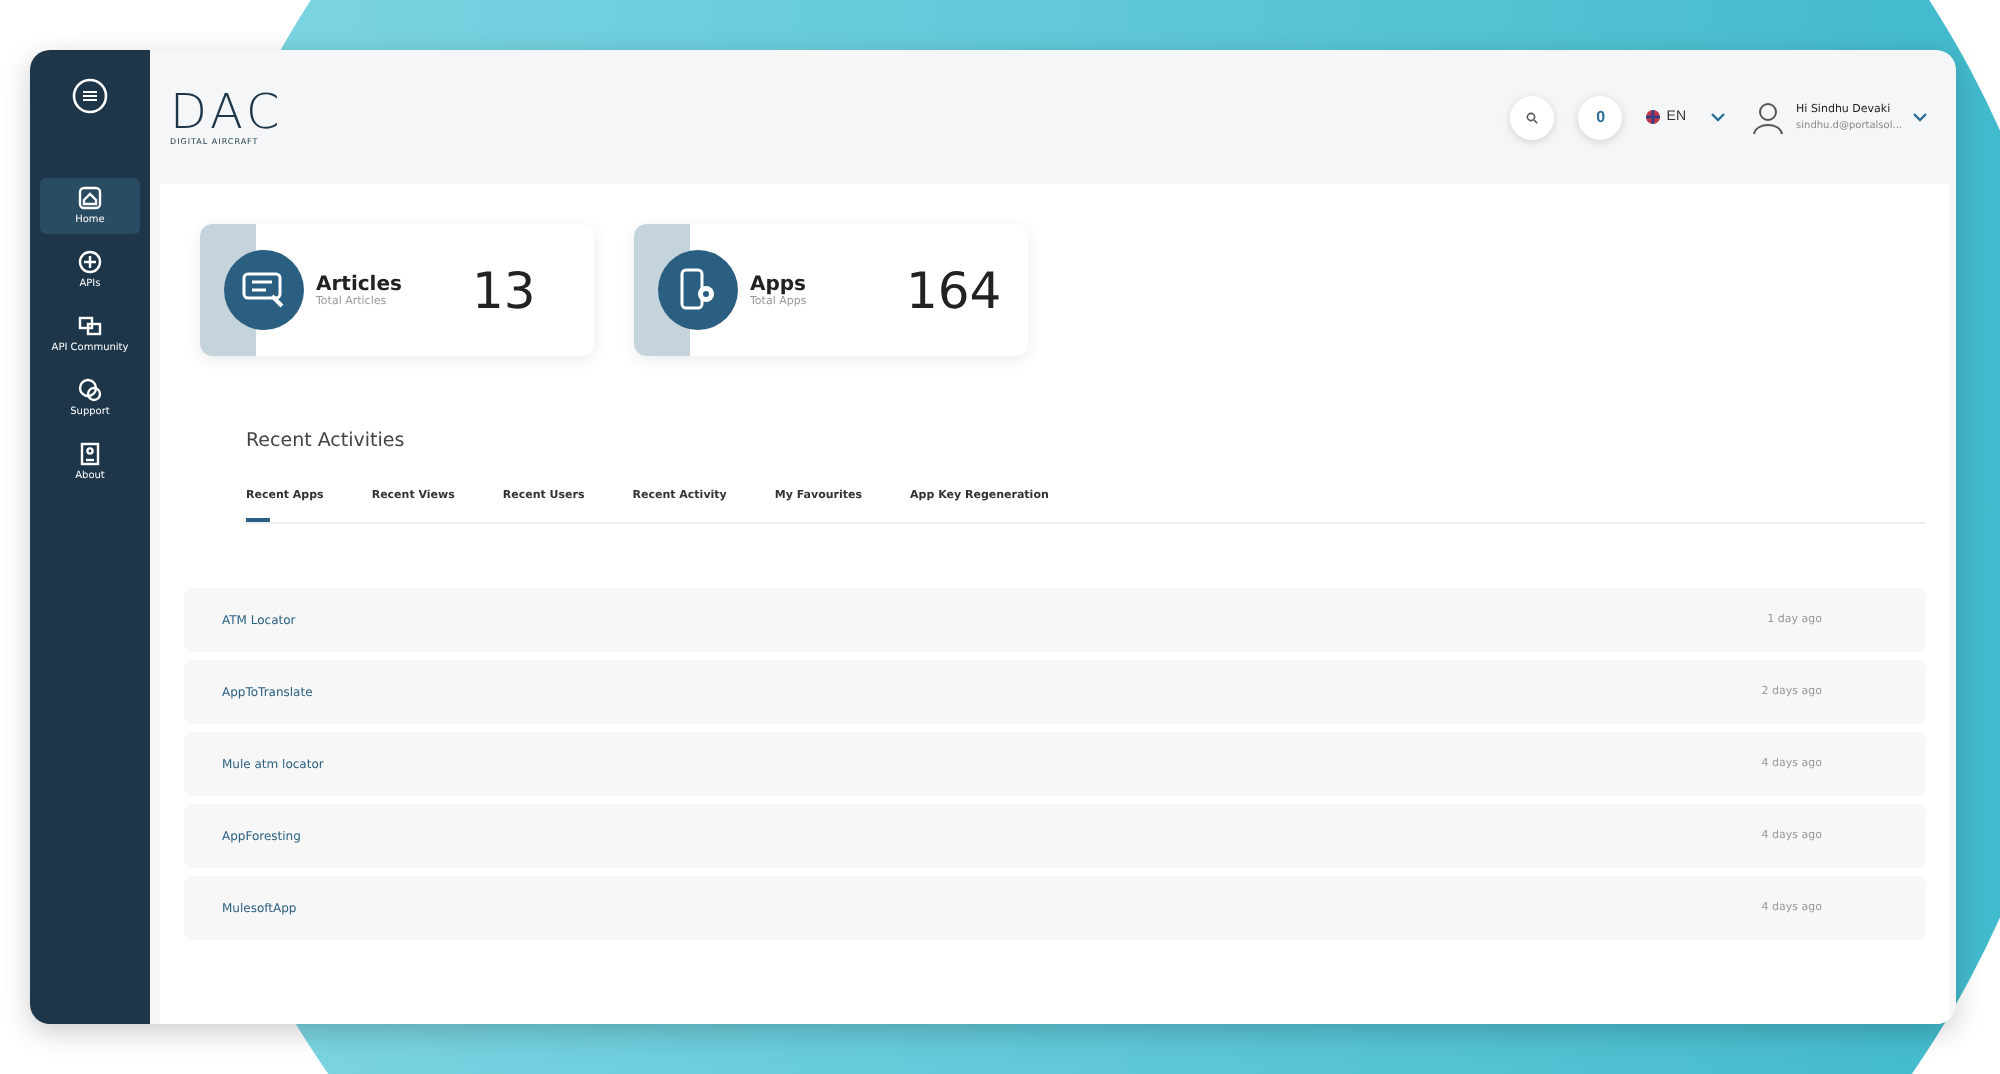  I want to click on section-title: Recent Activities, so click(325, 441).